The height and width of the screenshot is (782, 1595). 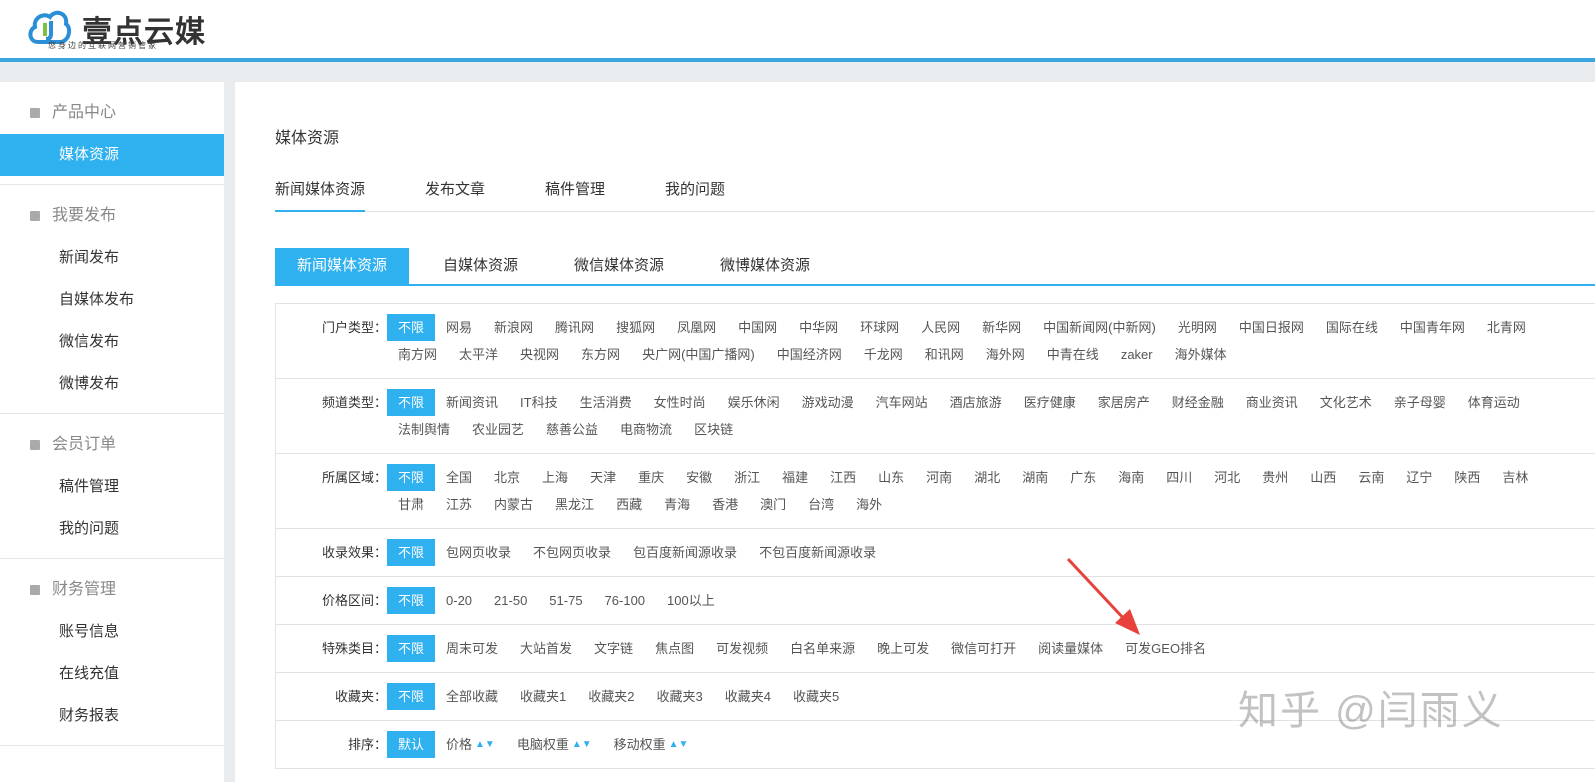 I want to click on filter-option: 区块链, so click(x=713, y=429).